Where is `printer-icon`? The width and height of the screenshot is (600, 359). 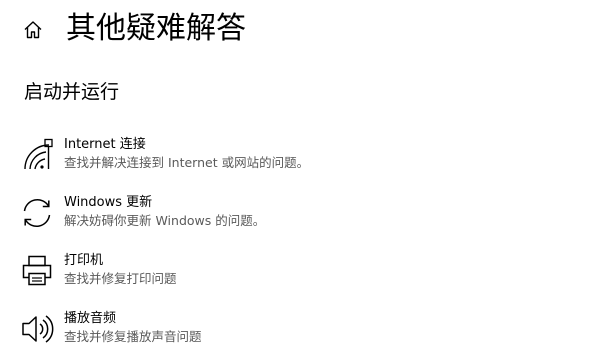 printer-icon is located at coordinates (37, 270).